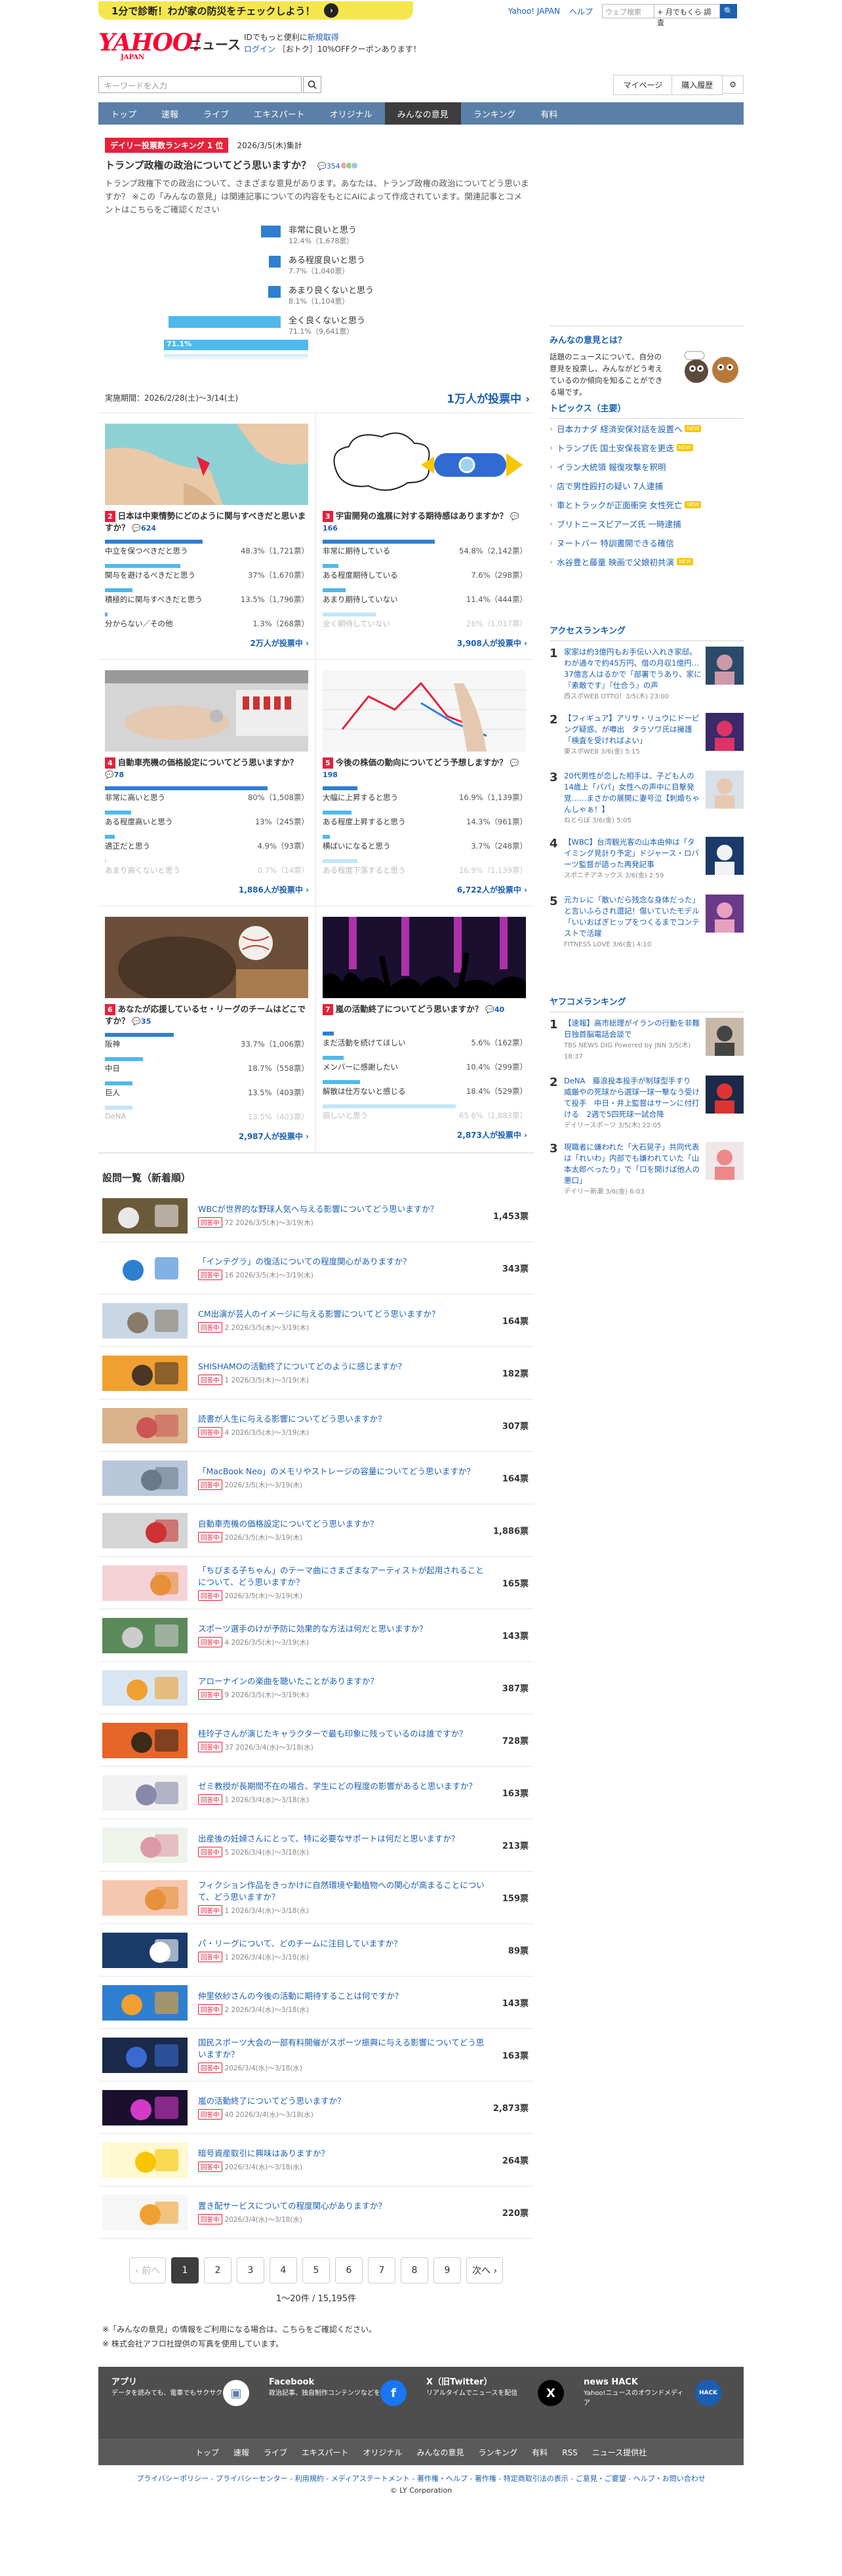 This screenshot has width=842, height=2576. What do you see at coordinates (343, 1314) in the screenshot?
I see `list-question: CM出演が芸人のイメージに与える影響についてどう思いますか？` at bounding box center [343, 1314].